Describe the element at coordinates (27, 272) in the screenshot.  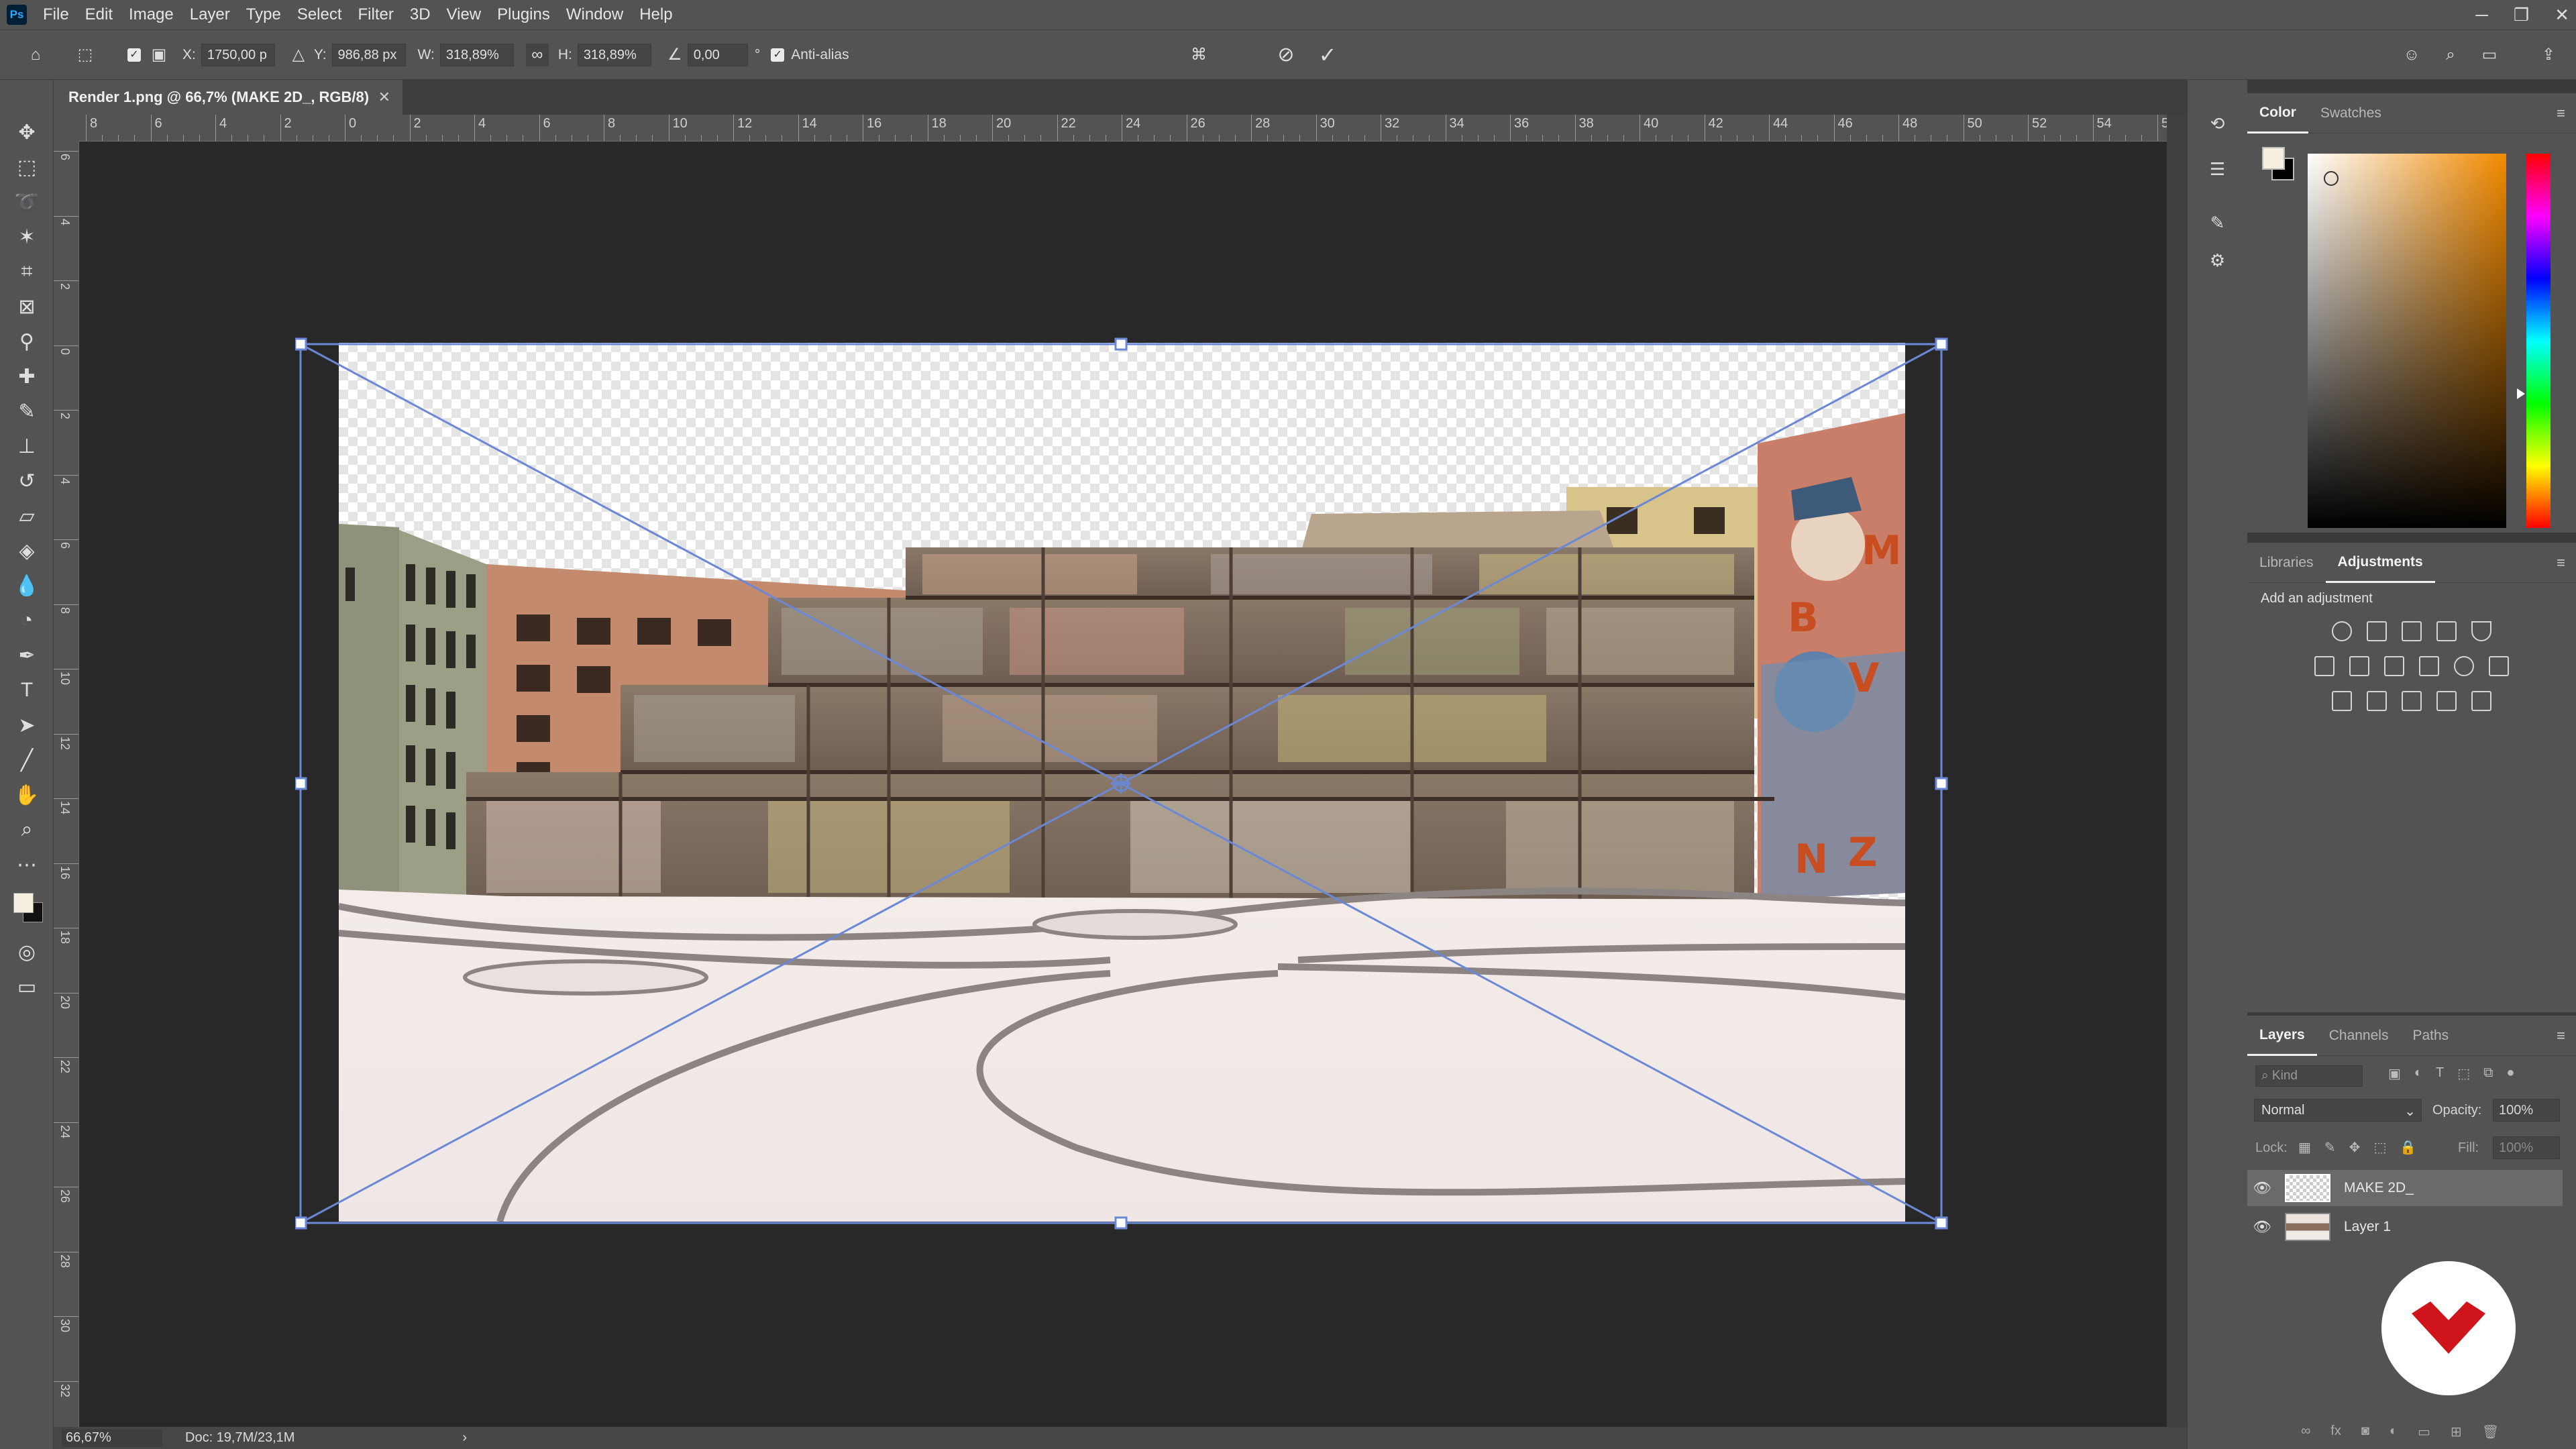
I see `crop-tool-icon: ⌗` at that location.